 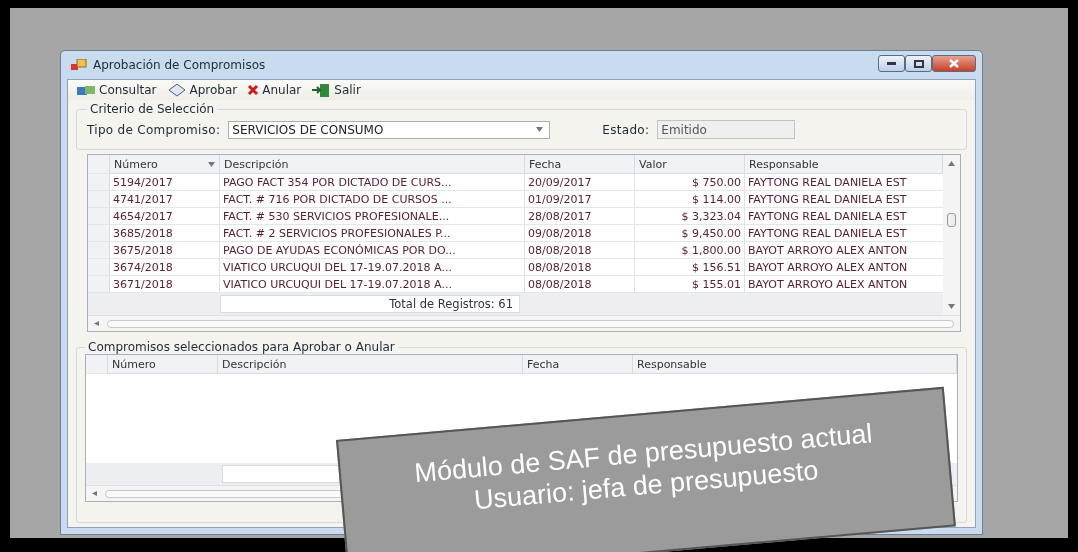 I want to click on door-exit-icon, so click(x=321, y=90).